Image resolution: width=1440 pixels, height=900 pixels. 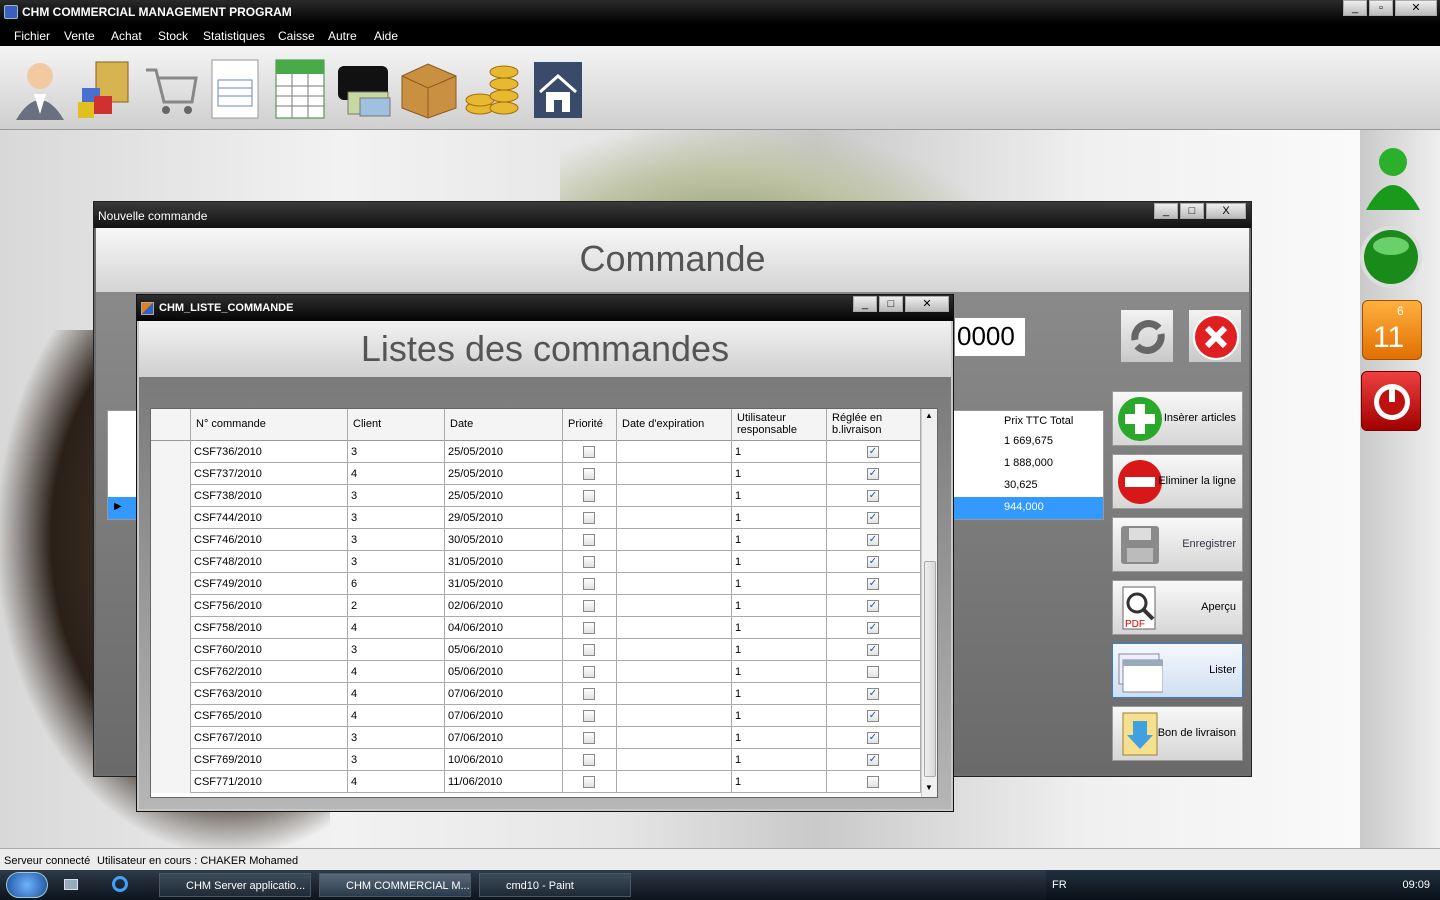 I want to click on table-row: CSF758/2010 4 04/06/2010 1 ✓, so click(x=536, y=628).